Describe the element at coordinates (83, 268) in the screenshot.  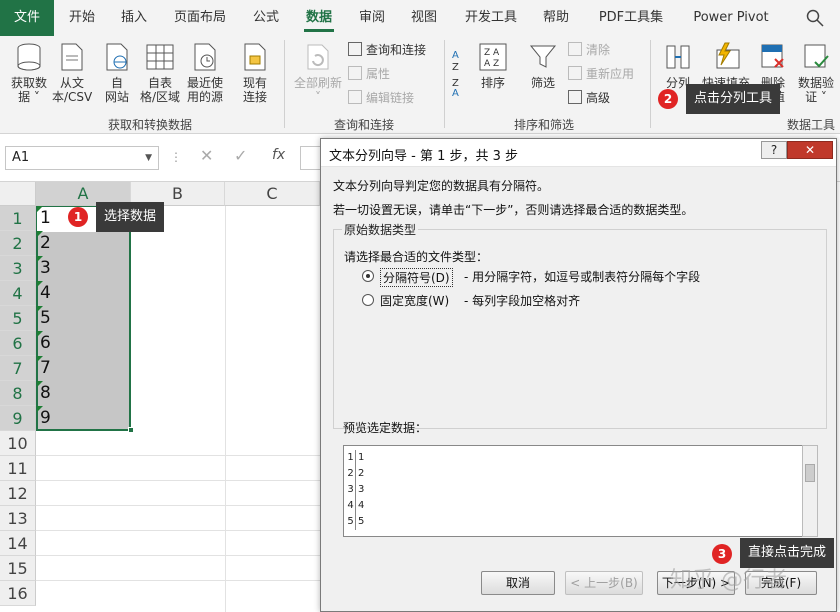
I see `cell-a3: 3` at that location.